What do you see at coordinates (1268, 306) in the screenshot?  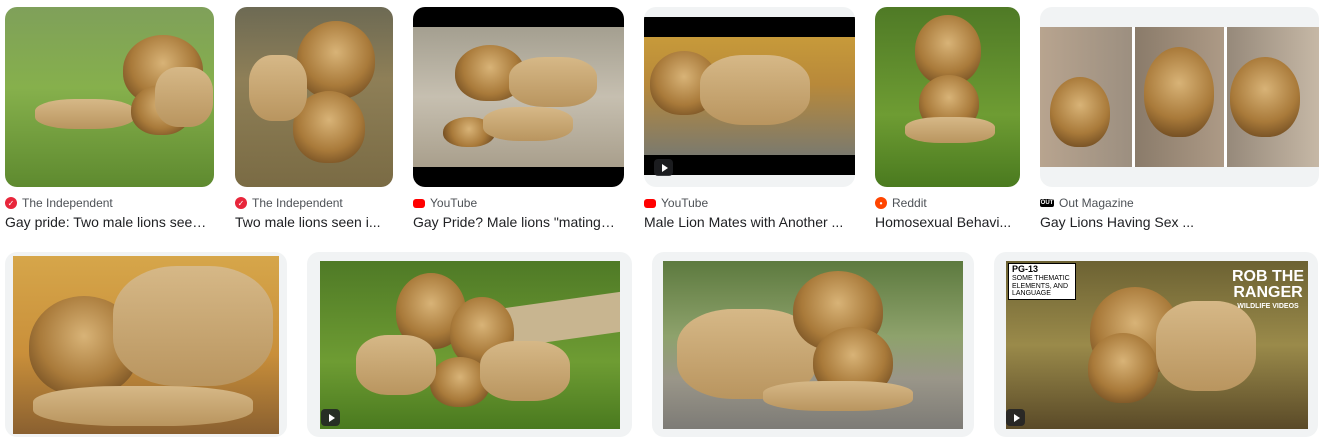 I see `channel-logo-subtitle: WILDLIFE VIDEOS` at bounding box center [1268, 306].